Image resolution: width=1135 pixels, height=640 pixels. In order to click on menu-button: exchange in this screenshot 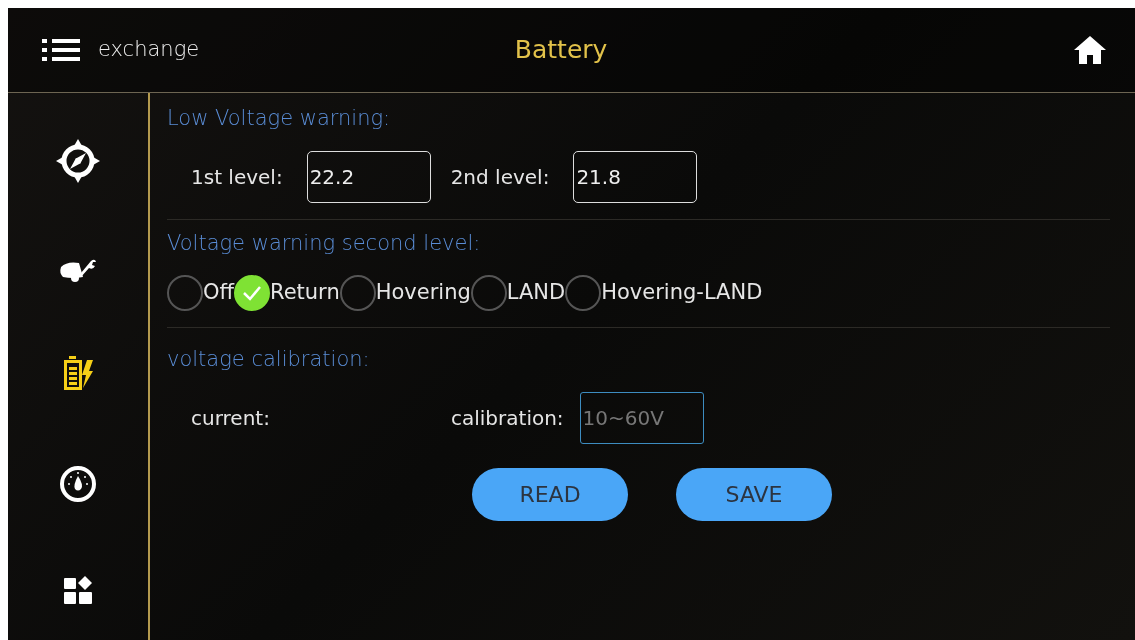, I will do `click(121, 50)`.